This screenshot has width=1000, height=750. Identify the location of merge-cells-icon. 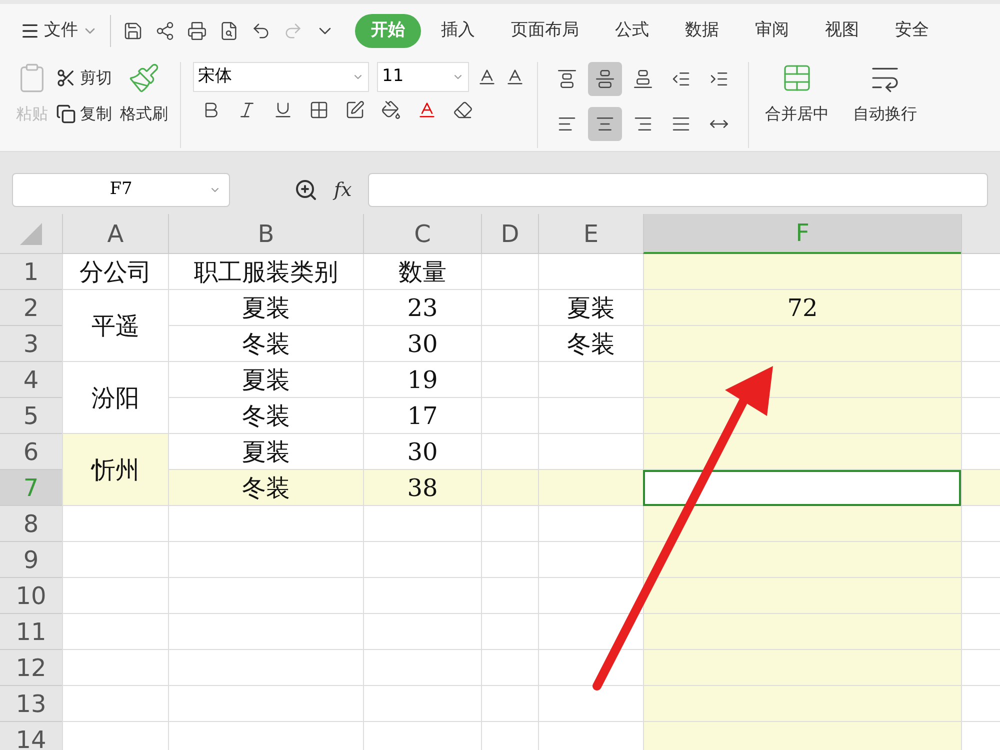
(797, 78).